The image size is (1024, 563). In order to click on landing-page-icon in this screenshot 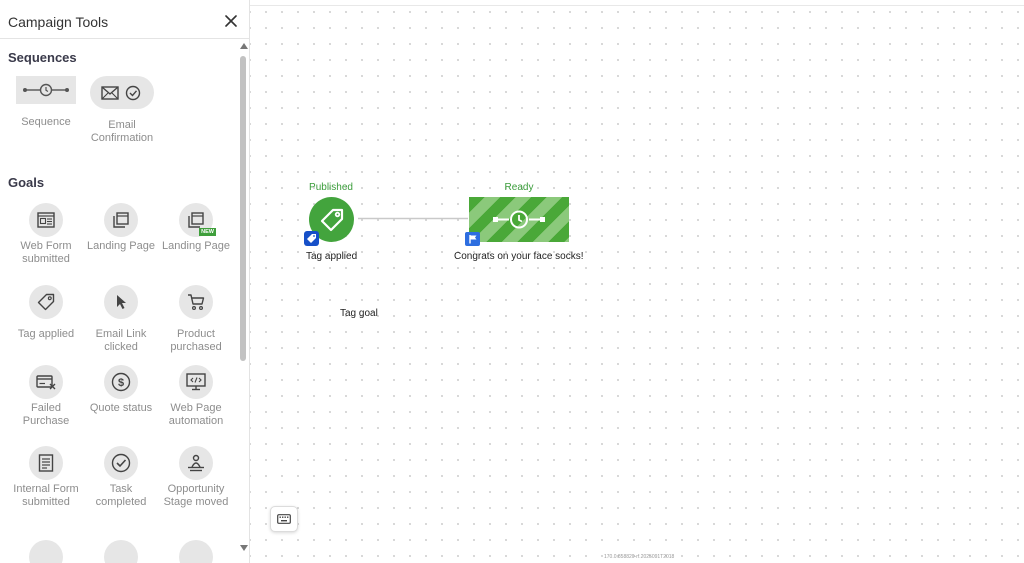, I will do `click(121, 220)`.